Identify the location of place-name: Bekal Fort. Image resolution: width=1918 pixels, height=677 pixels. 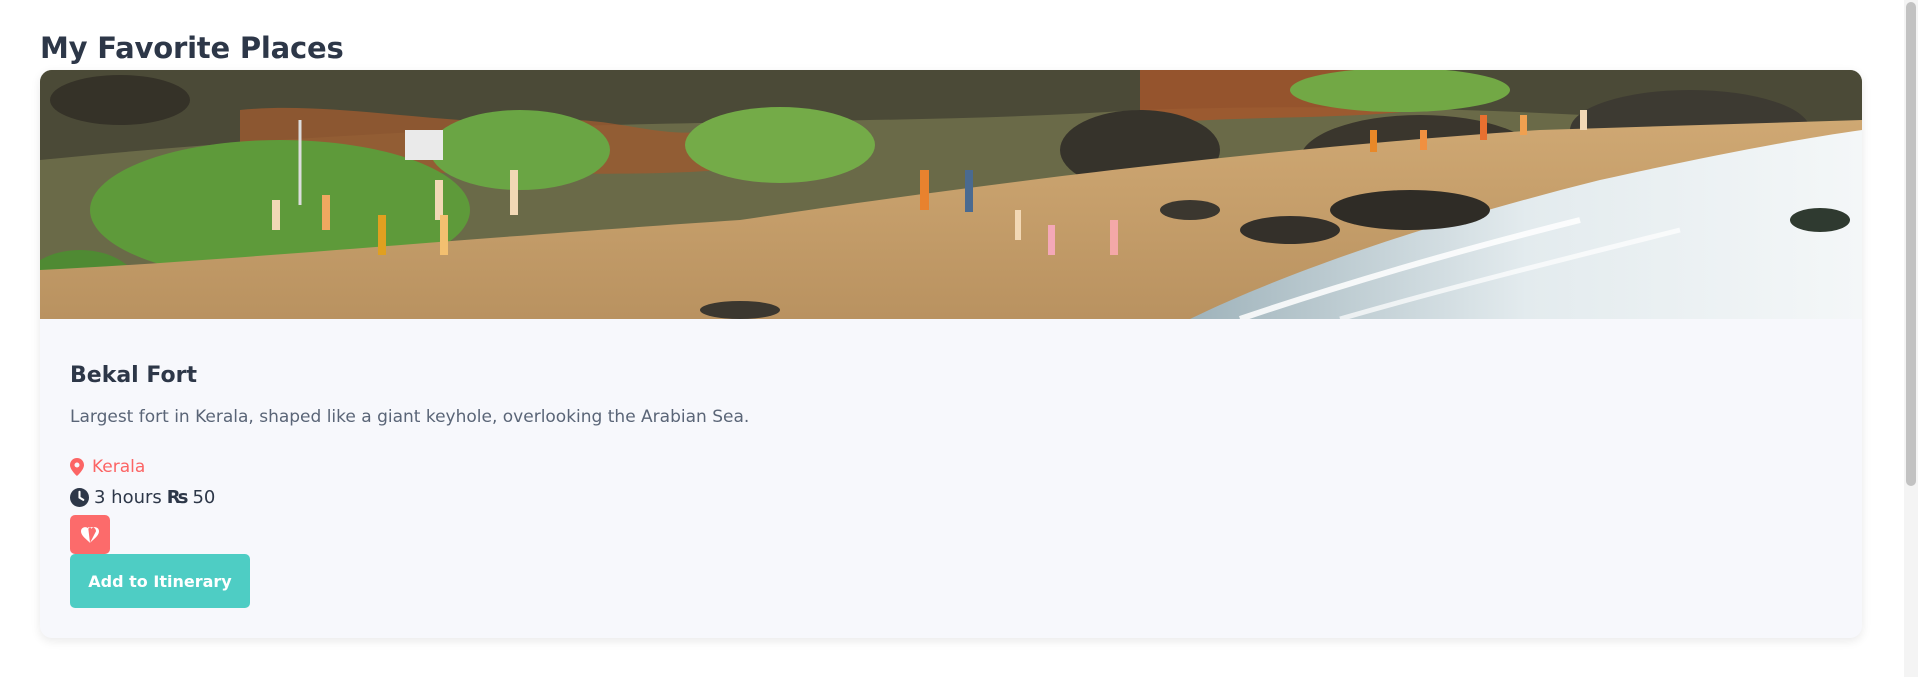
(133, 375).